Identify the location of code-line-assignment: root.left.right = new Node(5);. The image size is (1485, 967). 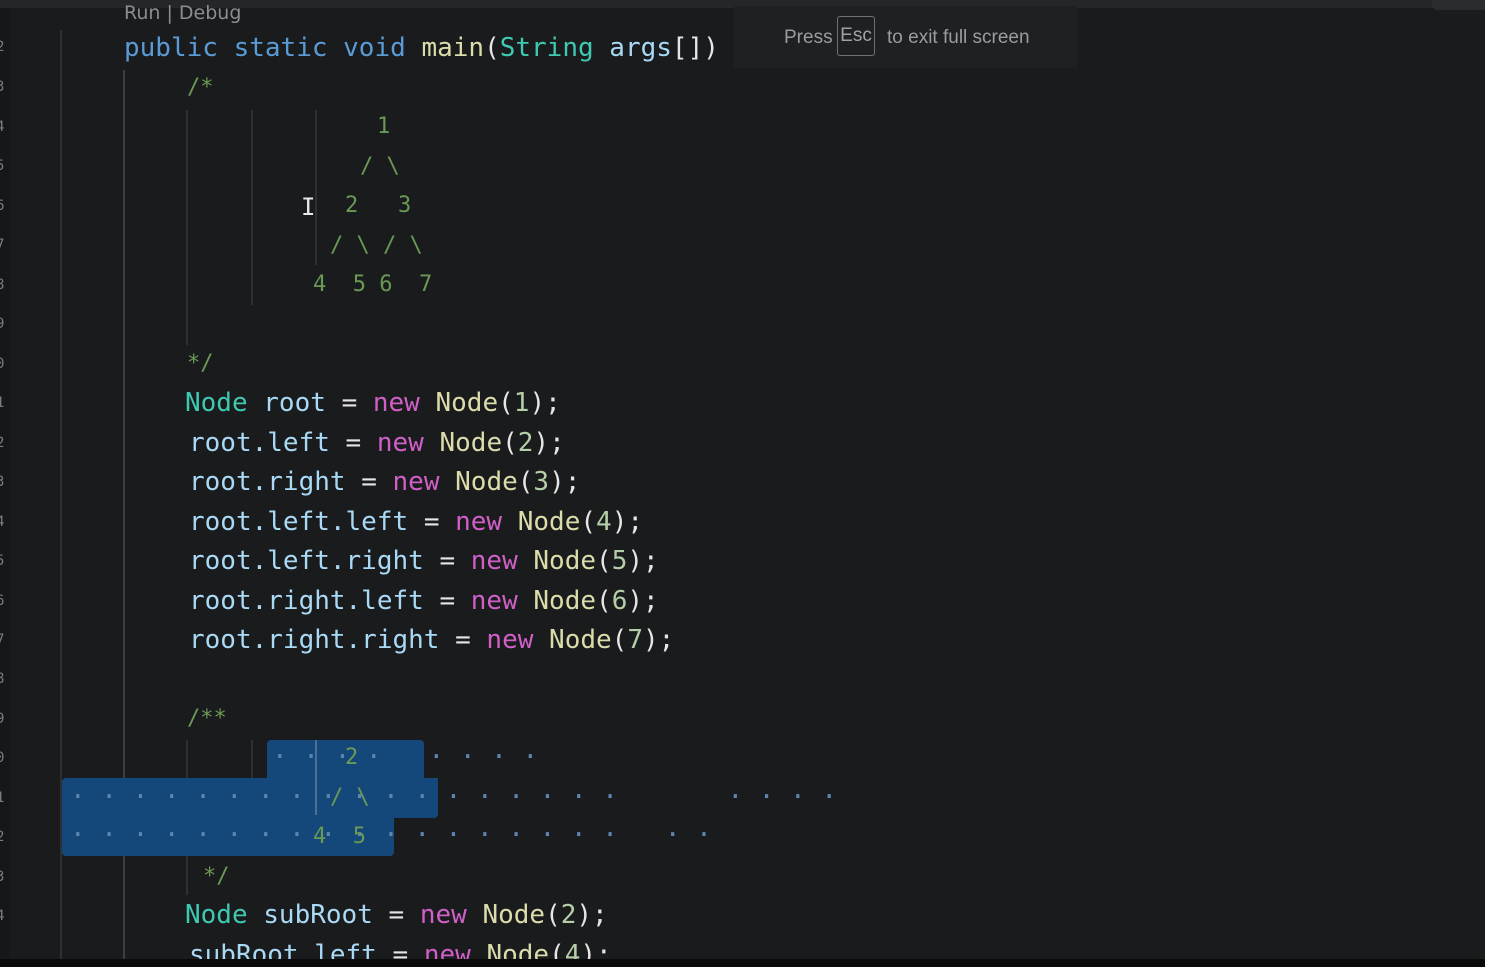
(424, 561).